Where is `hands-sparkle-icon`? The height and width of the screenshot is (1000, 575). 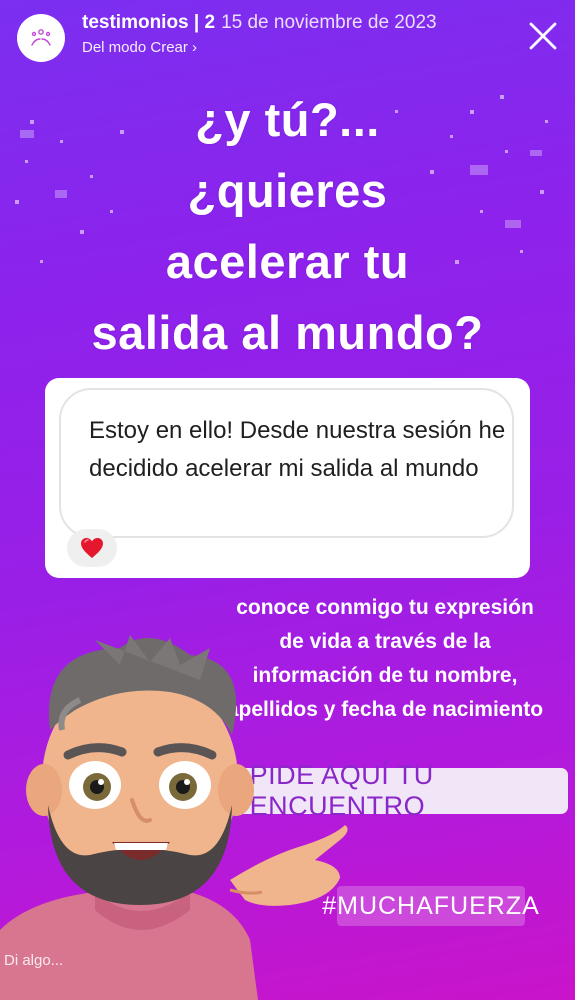
hands-sparkle-icon is located at coordinates (41, 37).